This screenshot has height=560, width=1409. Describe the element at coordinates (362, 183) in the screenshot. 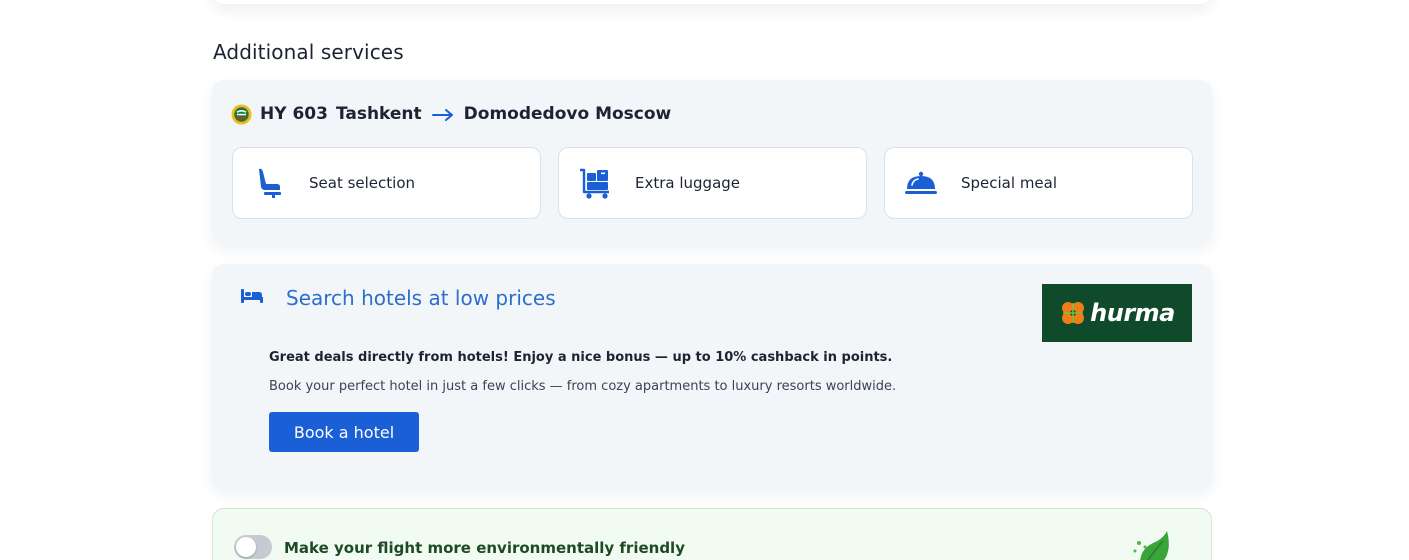

I see `seat-selection-label: Seat selection` at that location.